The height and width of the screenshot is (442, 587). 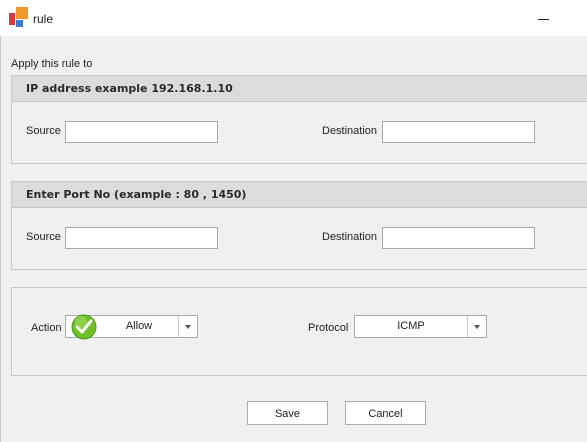 What do you see at coordinates (350, 131) in the screenshot?
I see `ip-destination-label: Destination` at bounding box center [350, 131].